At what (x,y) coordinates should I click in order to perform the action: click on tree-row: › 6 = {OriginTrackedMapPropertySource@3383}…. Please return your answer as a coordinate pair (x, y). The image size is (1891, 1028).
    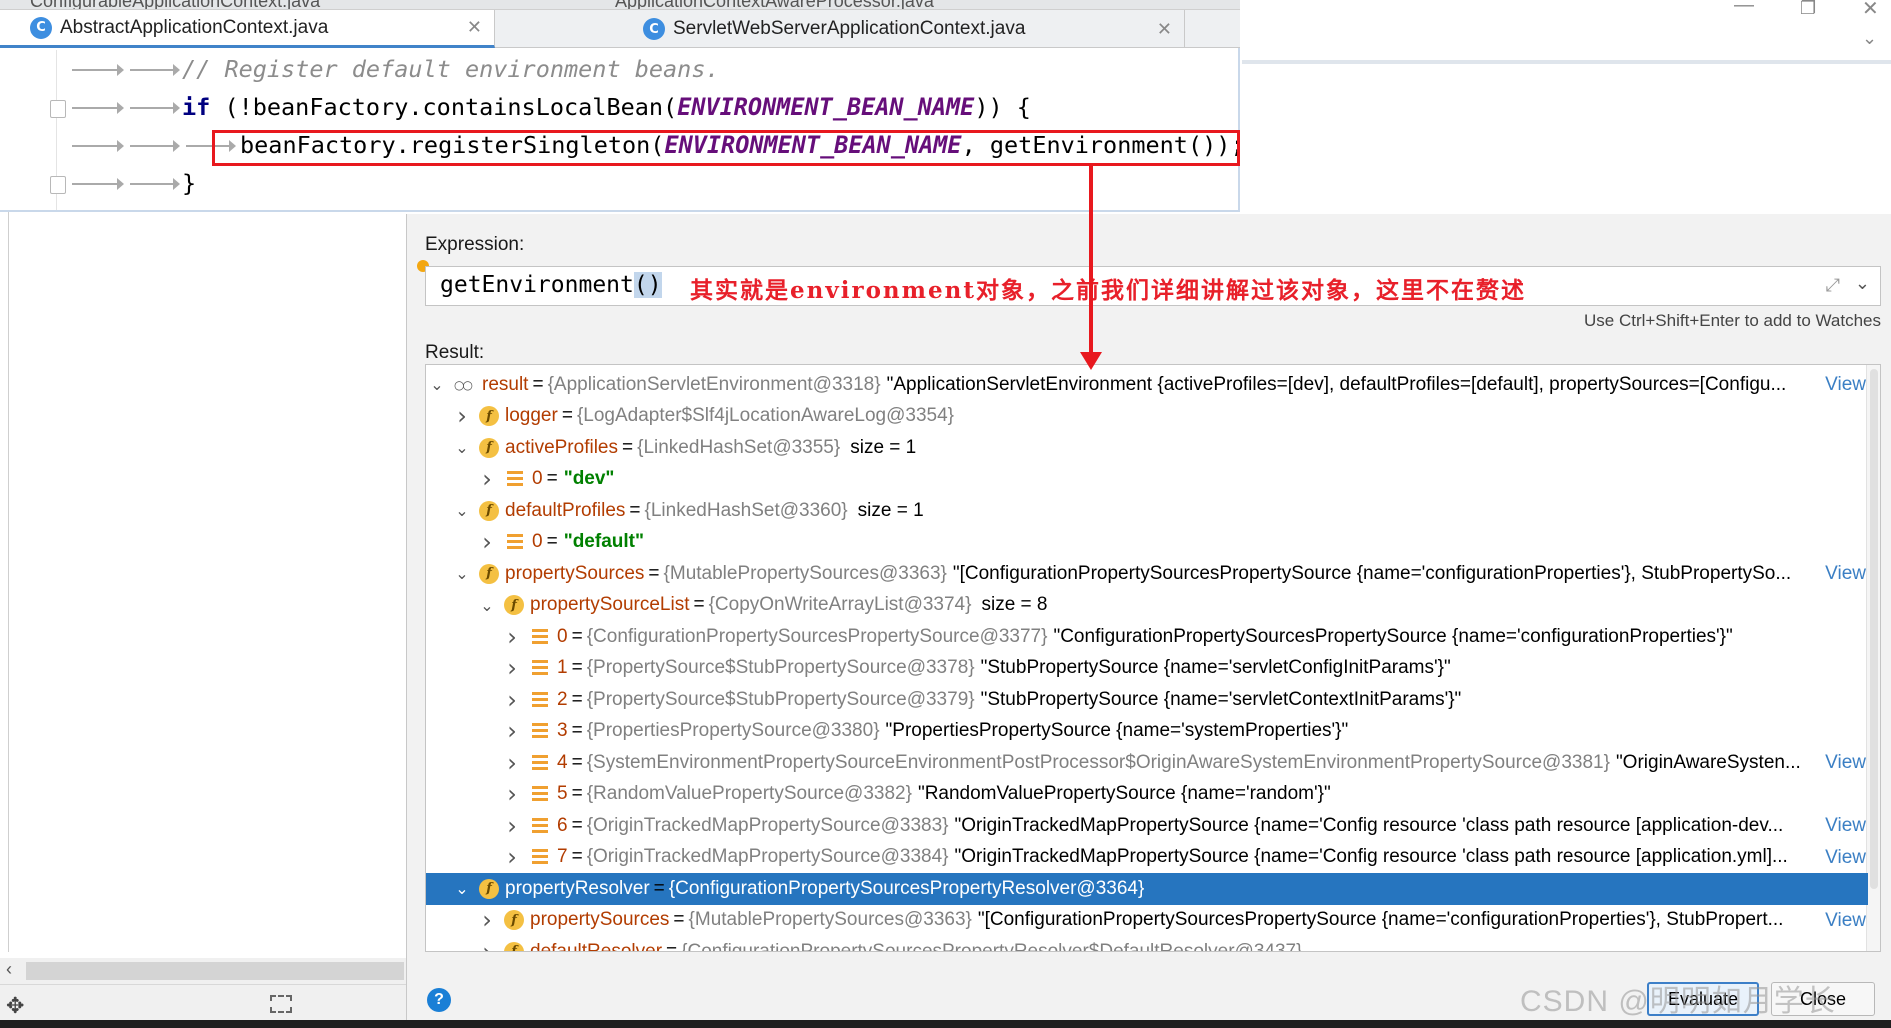
    Looking at the image, I should click on (1147, 826).